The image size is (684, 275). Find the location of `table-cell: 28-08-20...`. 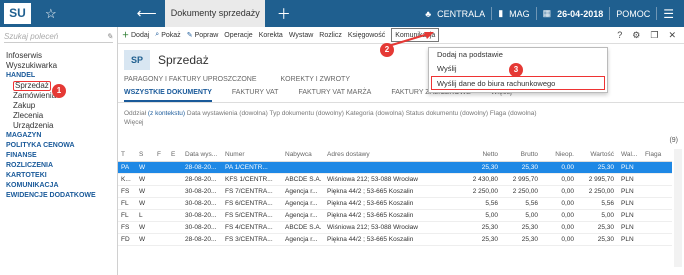

table-cell: 28-08-20... is located at coordinates (202, 167).